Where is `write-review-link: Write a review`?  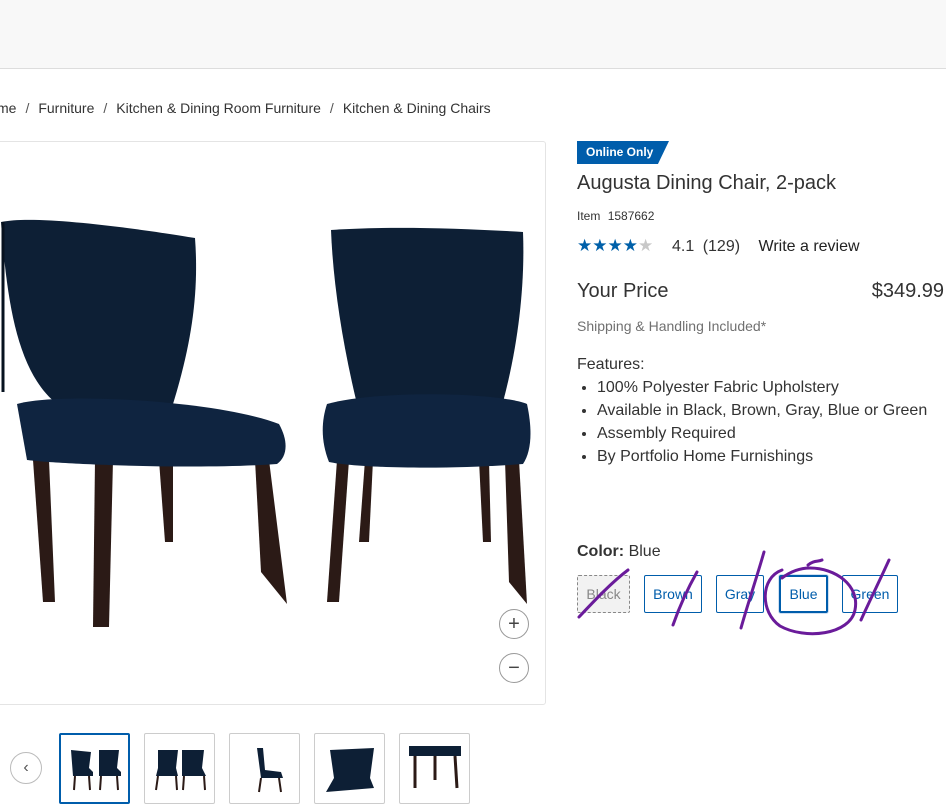
write-review-link: Write a review is located at coordinates (809, 246).